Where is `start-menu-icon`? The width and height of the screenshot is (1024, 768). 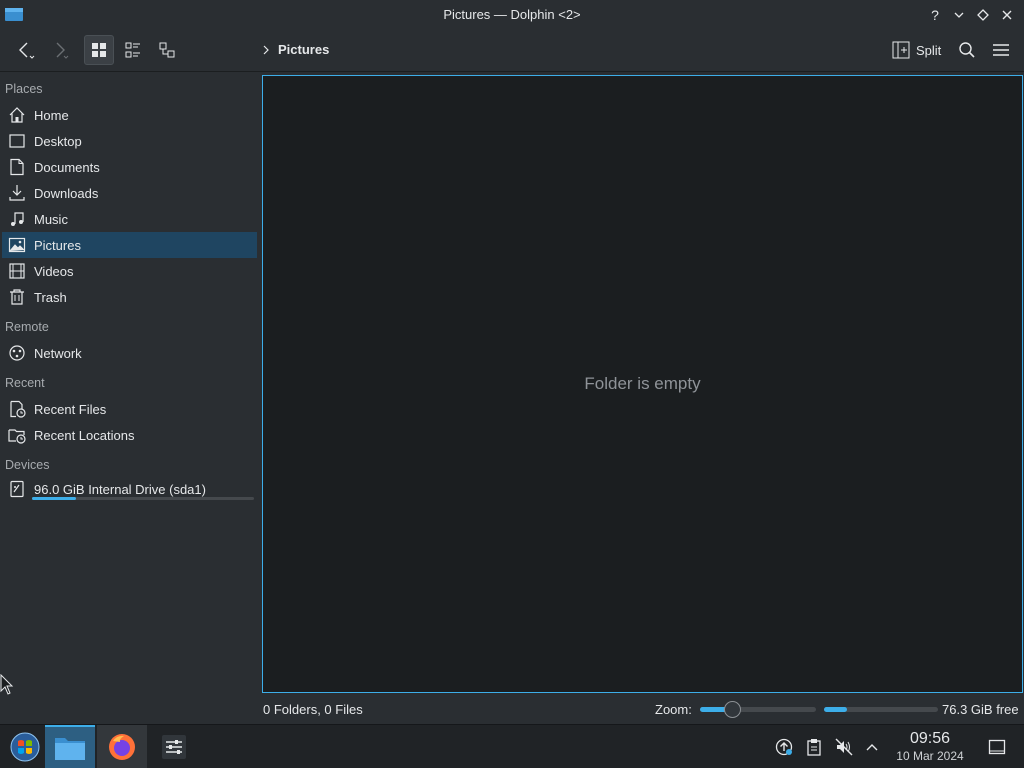 start-menu-icon is located at coordinates (25, 747).